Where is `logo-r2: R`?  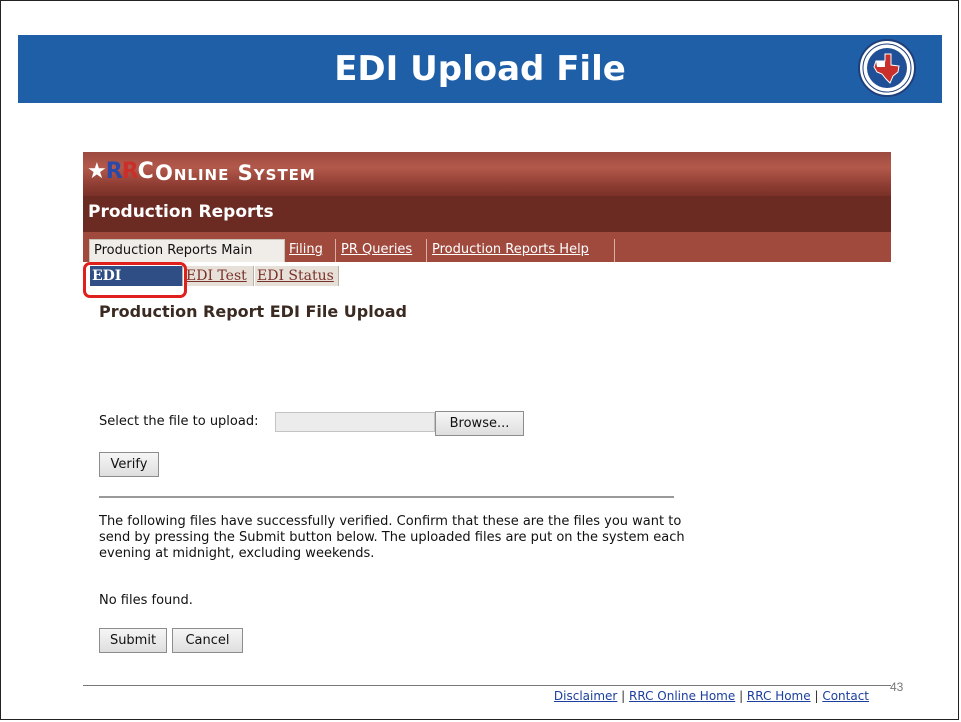
logo-r2: R is located at coordinates (130, 171).